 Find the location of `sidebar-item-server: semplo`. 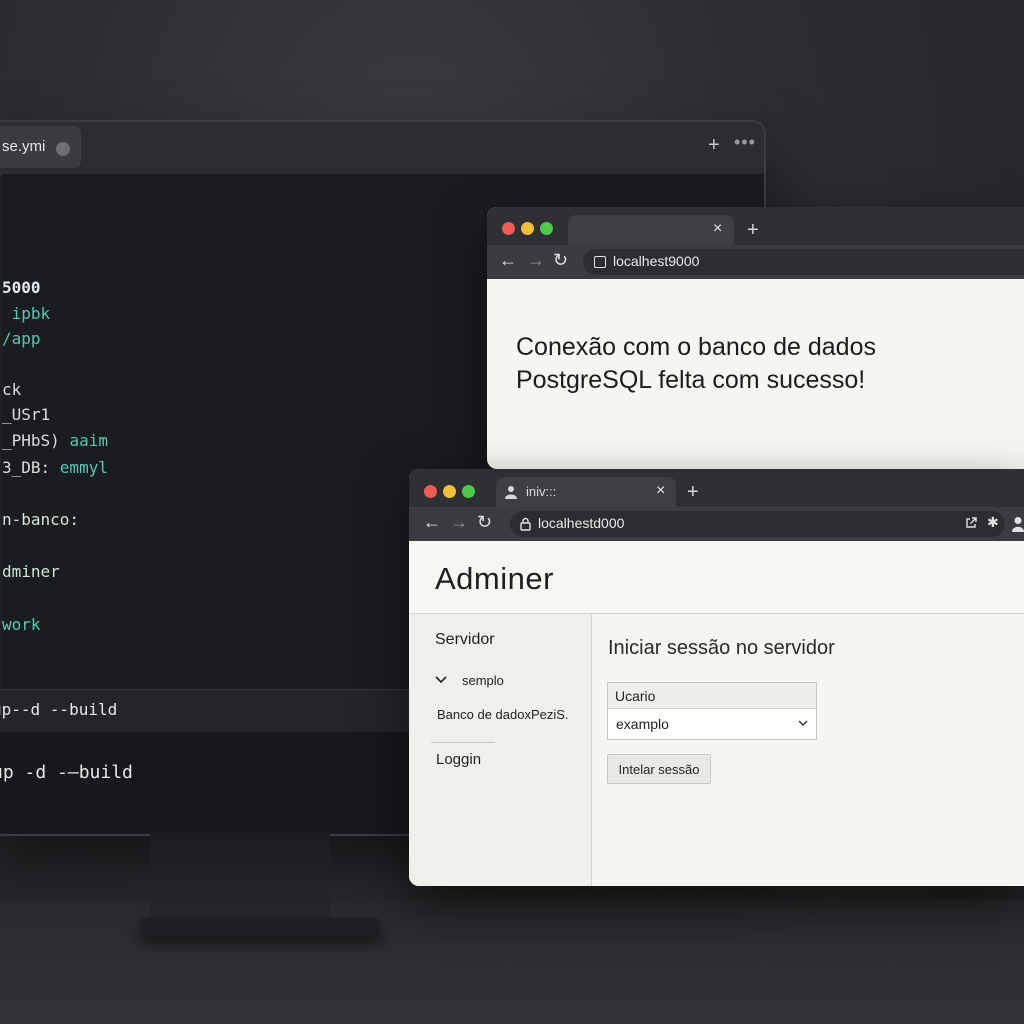

sidebar-item-server: semplo is located at coordinates (483, 680).